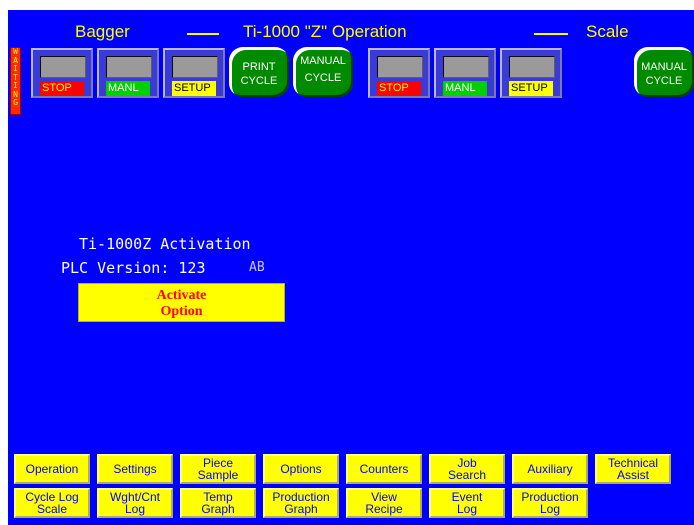 The image size is (694, 525). What do you see at coordinates (301, 469) in the screenshot?
I see `nav-options-button: Options` at bounding box center [301, 469].